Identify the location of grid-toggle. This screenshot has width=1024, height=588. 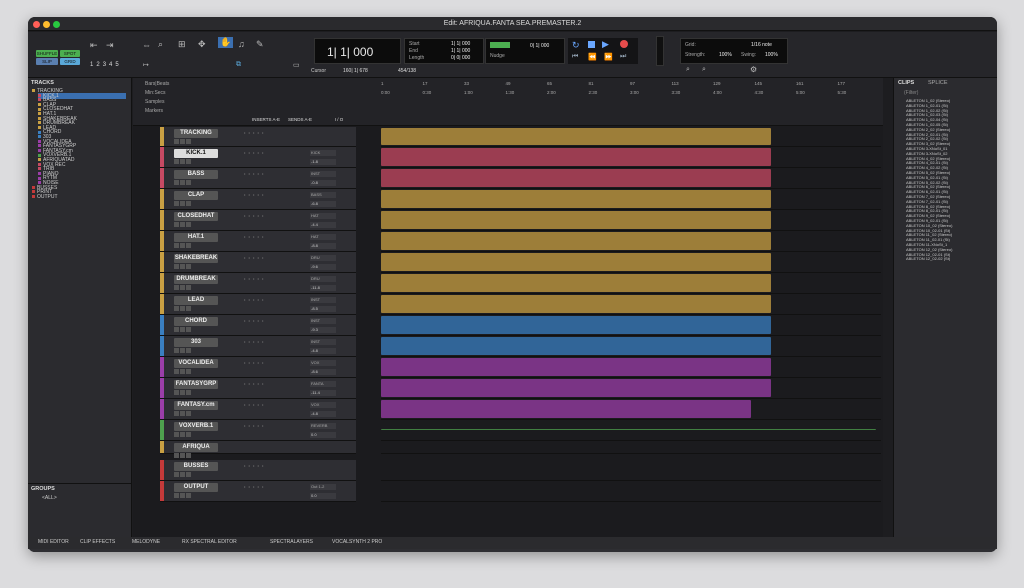
(500, 45).